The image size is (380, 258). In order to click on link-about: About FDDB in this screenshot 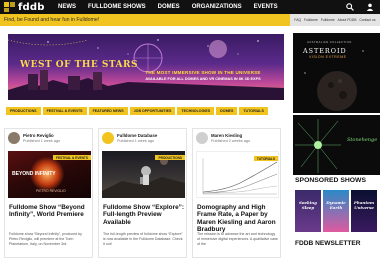, I will do `click(346, 20)`.